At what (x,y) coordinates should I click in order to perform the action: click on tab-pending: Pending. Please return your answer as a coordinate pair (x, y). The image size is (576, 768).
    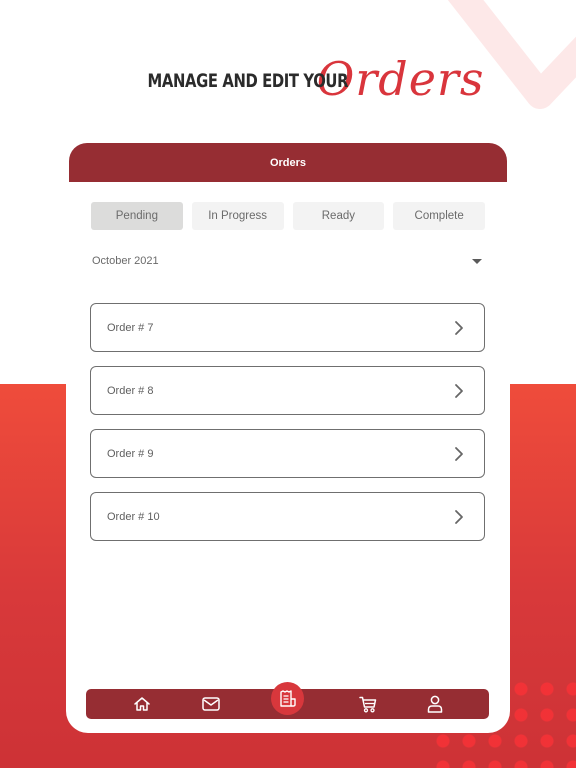
    Looking at the image, I should click on (137, 216).